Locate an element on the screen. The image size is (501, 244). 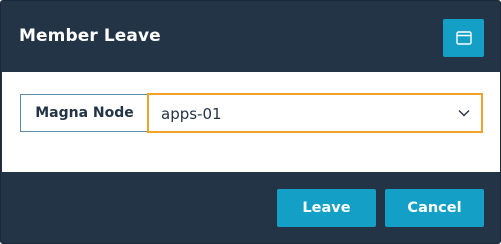
dialog-title: Member Leave is located at coordinates (90, 36).